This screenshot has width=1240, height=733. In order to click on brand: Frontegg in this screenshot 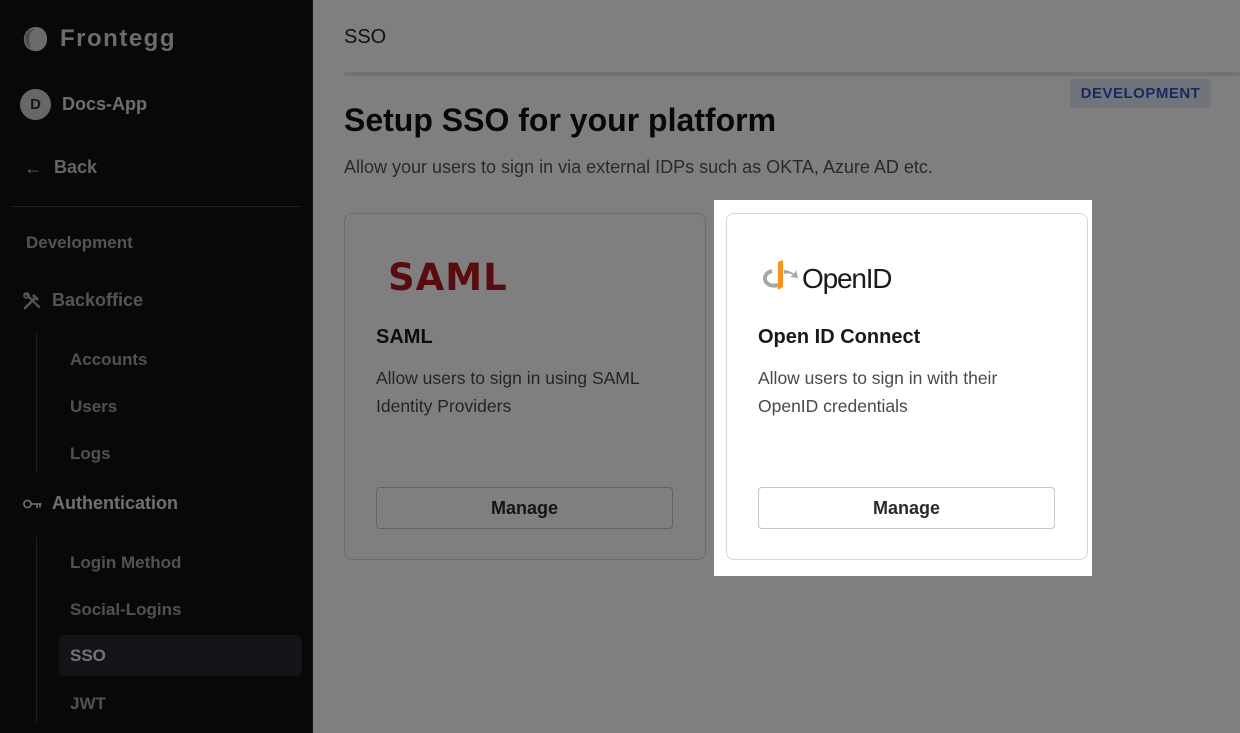, I will do `click(98, 39)`.